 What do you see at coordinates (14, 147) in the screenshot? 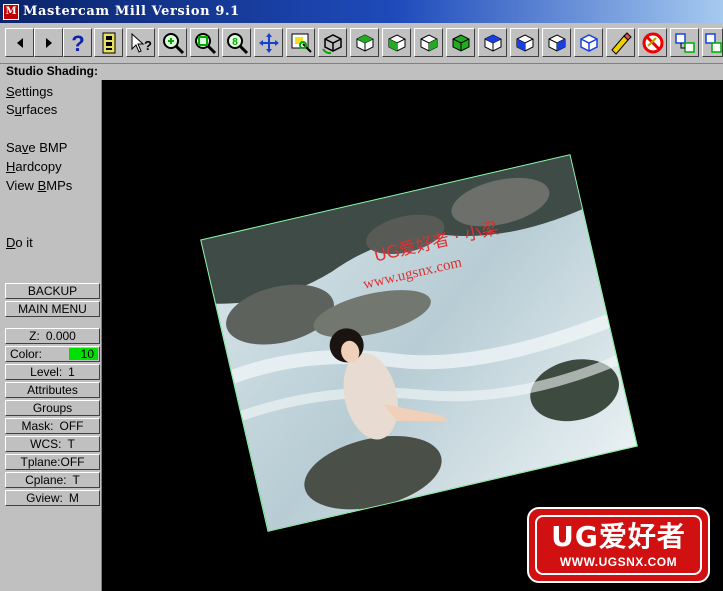
I see `menu-item-label: Sa` at bounding box center [14, 147].